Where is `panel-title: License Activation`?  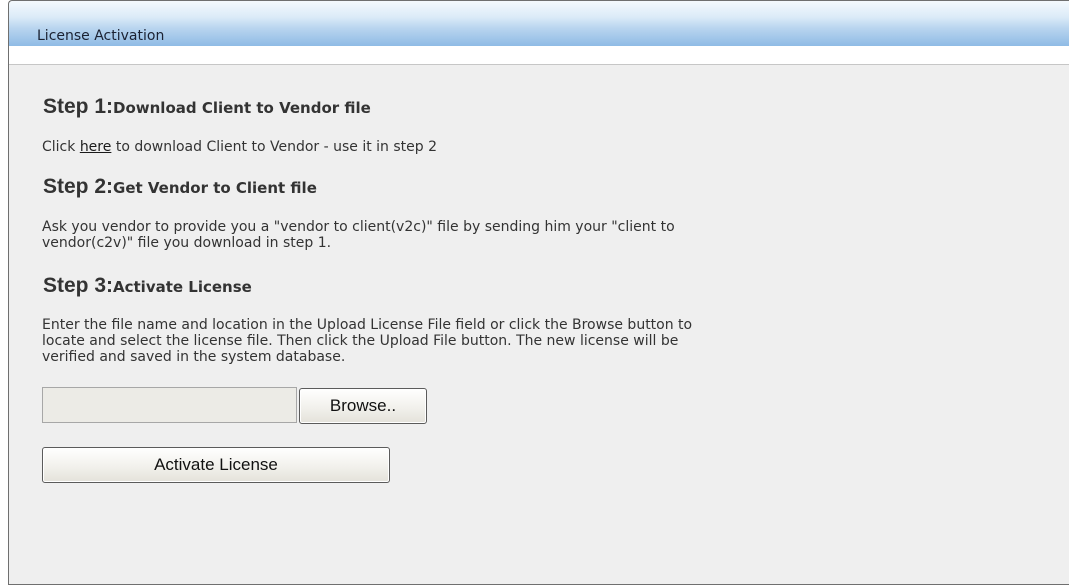
panel-title: License Activation is located at coordinates (101, 36).